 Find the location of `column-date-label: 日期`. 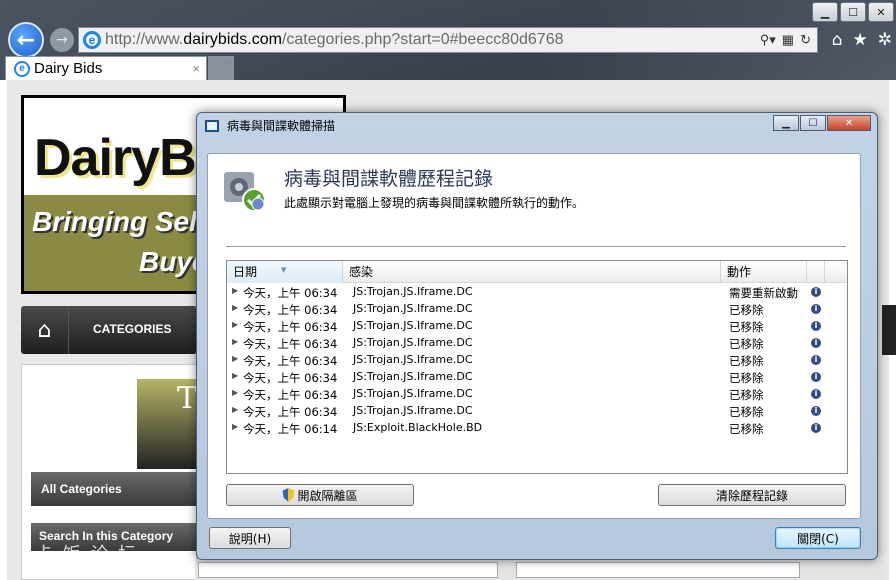

column-date-label: 日期 is located at coordinates (245, 272).